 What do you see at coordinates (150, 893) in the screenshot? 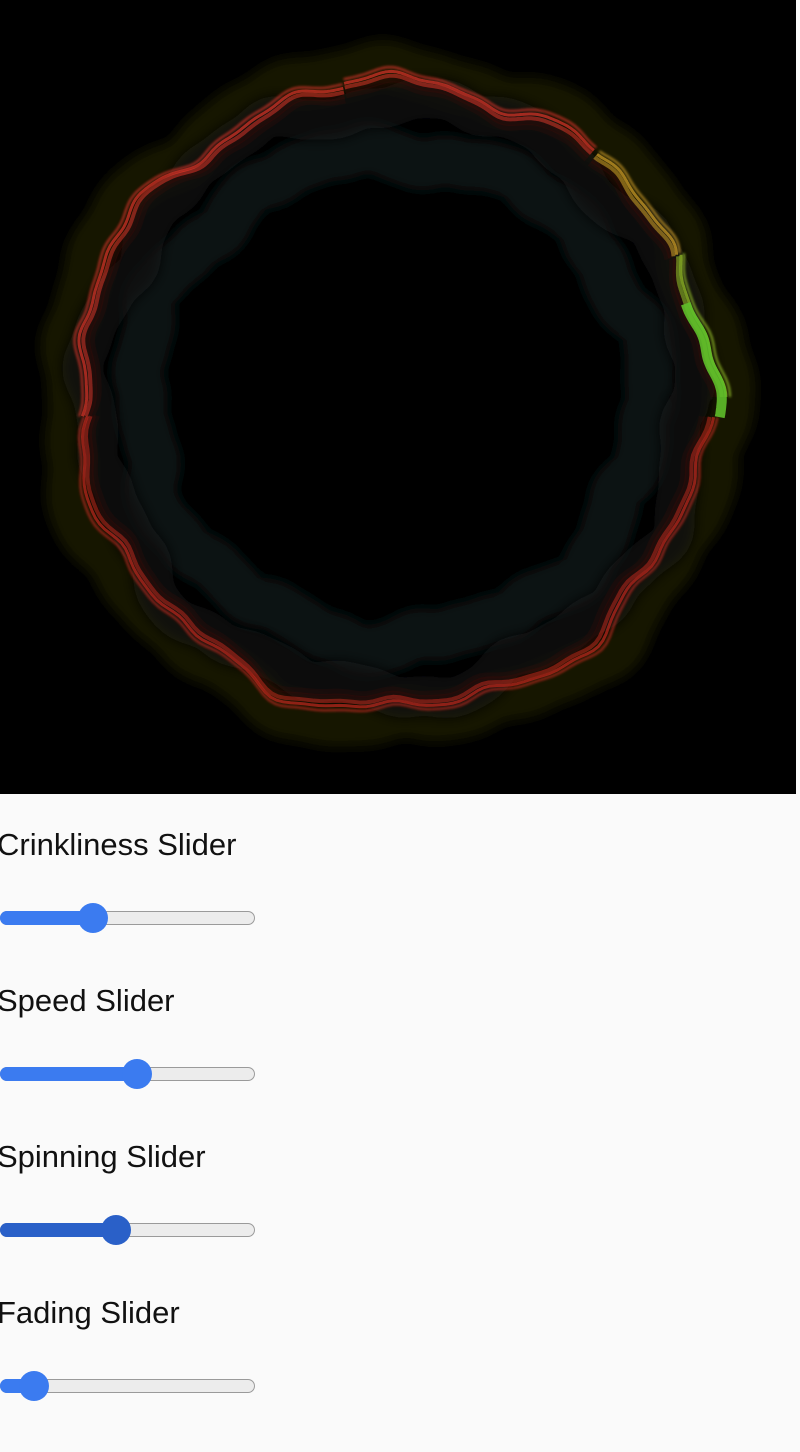
I see `crinkliness-control: Crinkliness Slider` at bounding box center [150, 893].